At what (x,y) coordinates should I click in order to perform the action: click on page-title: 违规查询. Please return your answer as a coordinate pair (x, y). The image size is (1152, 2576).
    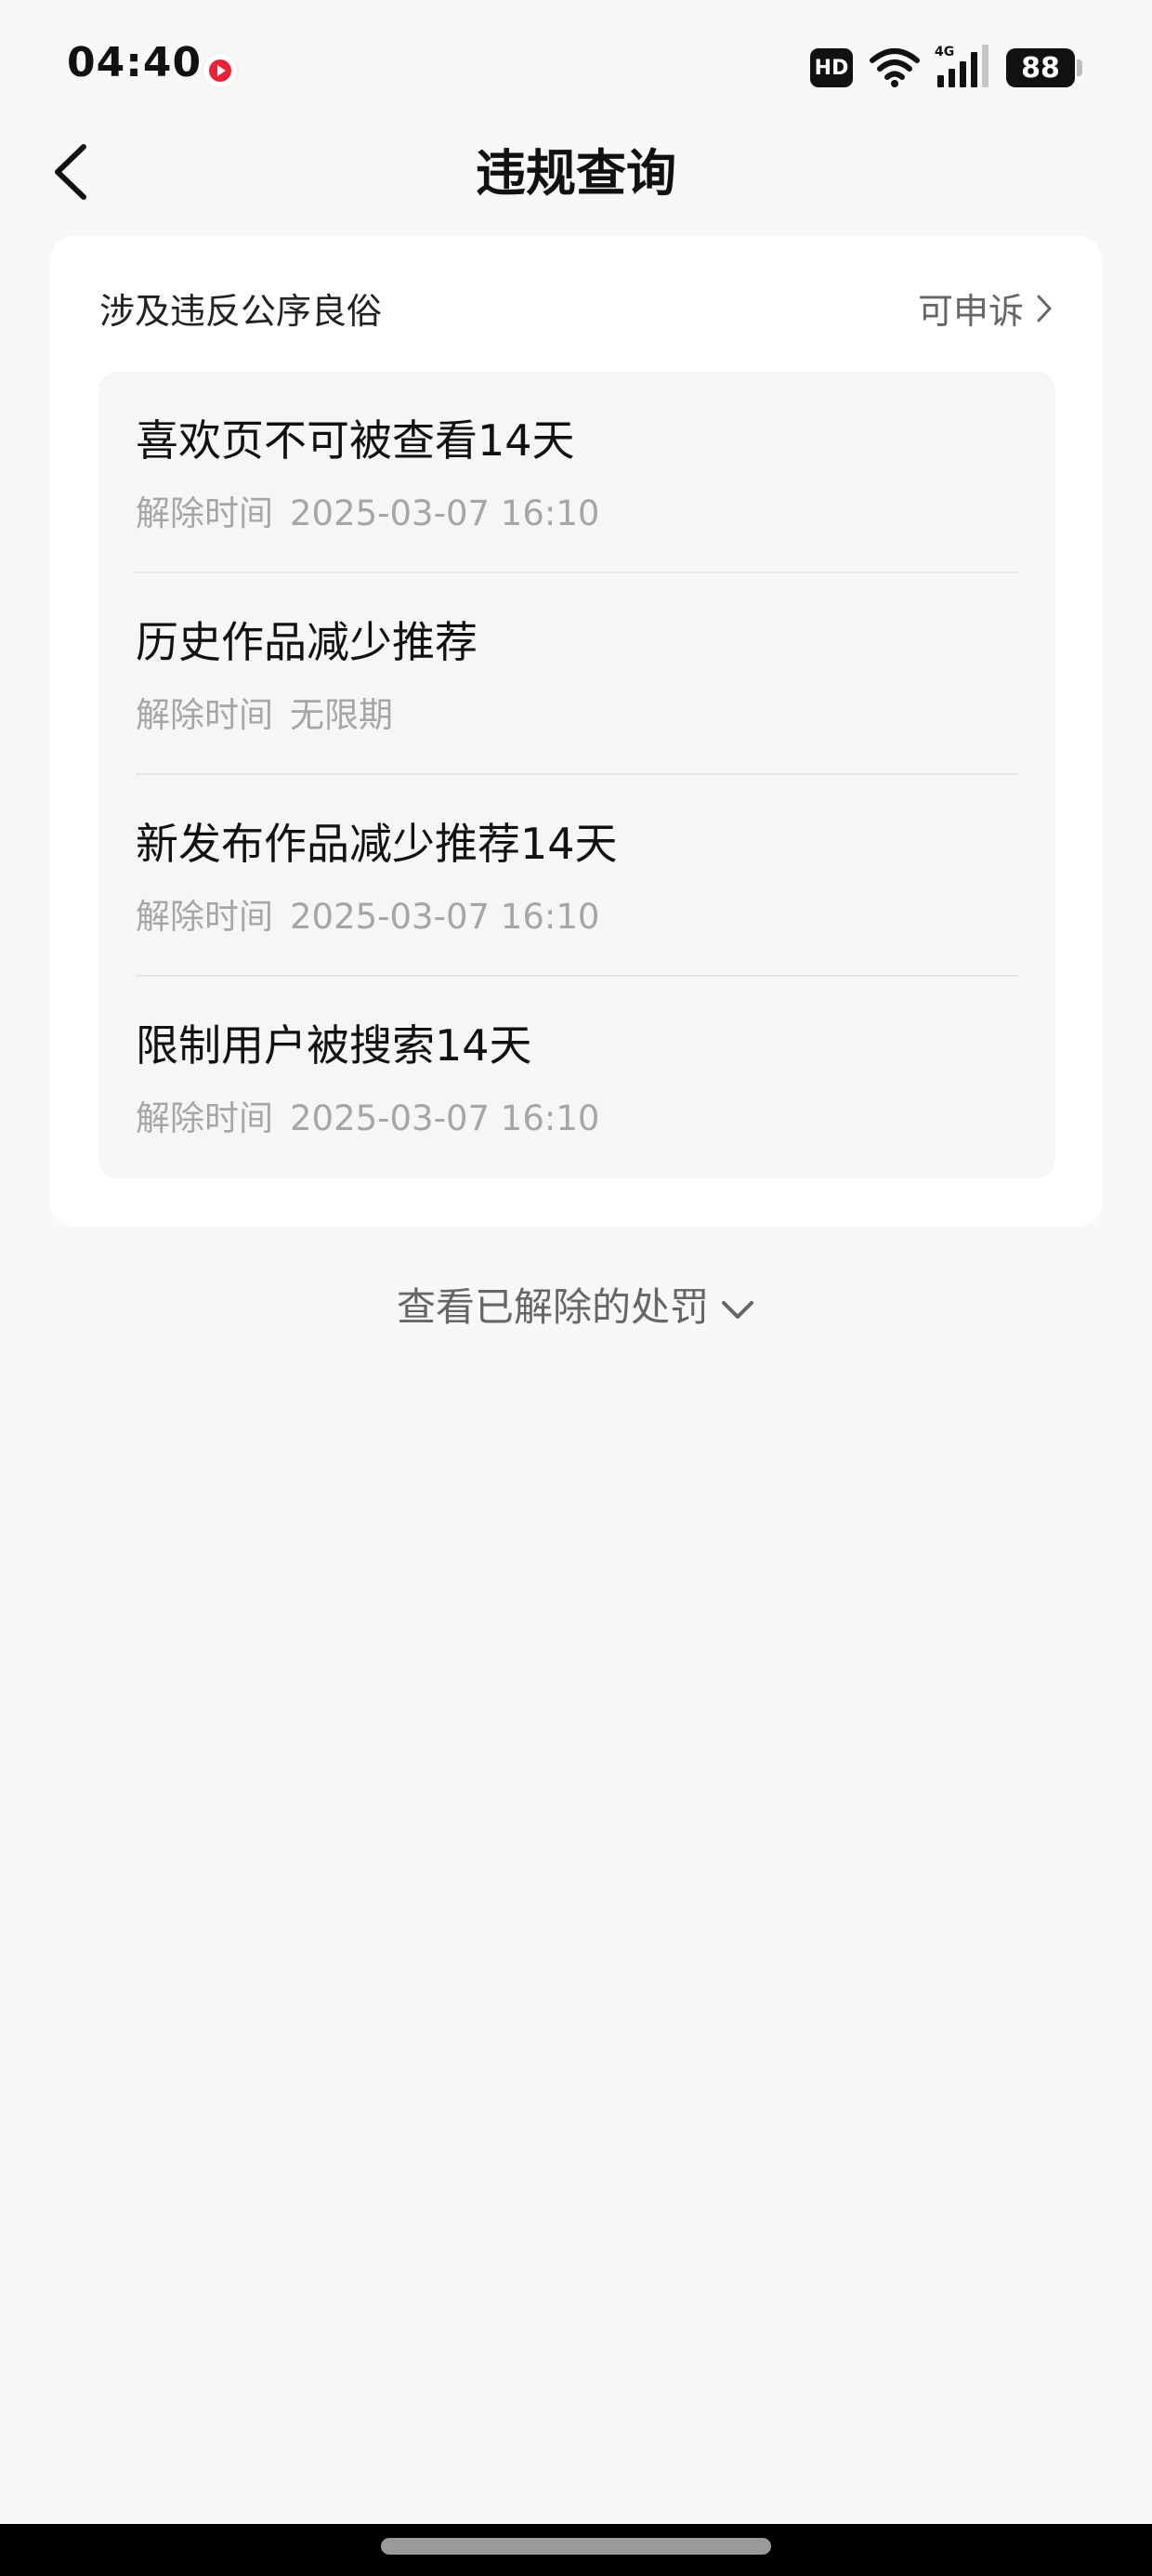
    Looking at the image, I should click on (576, 173).